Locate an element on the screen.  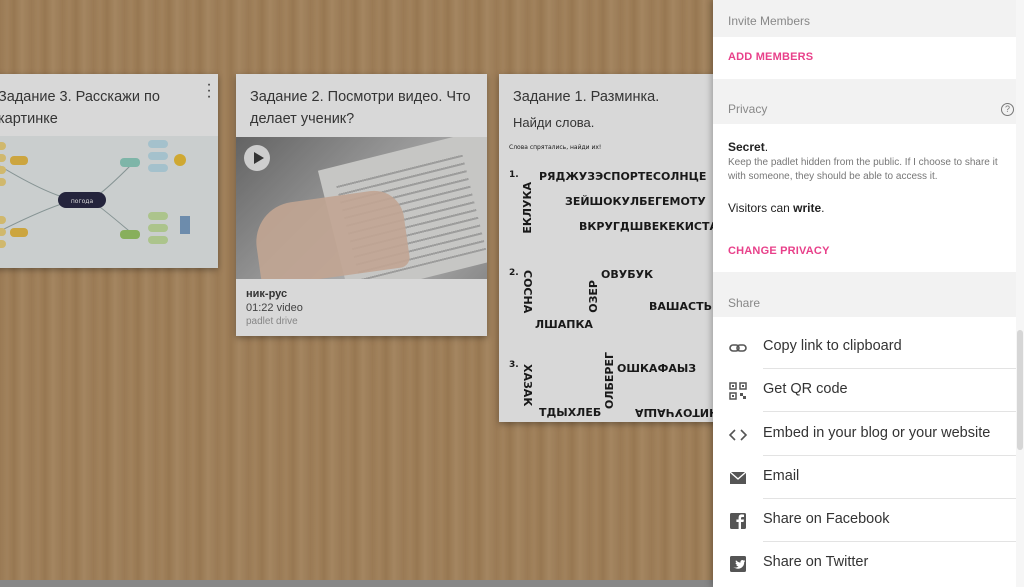
puzzle-row: ОШКАФАЫЗ is located at coordinates (657, 368).